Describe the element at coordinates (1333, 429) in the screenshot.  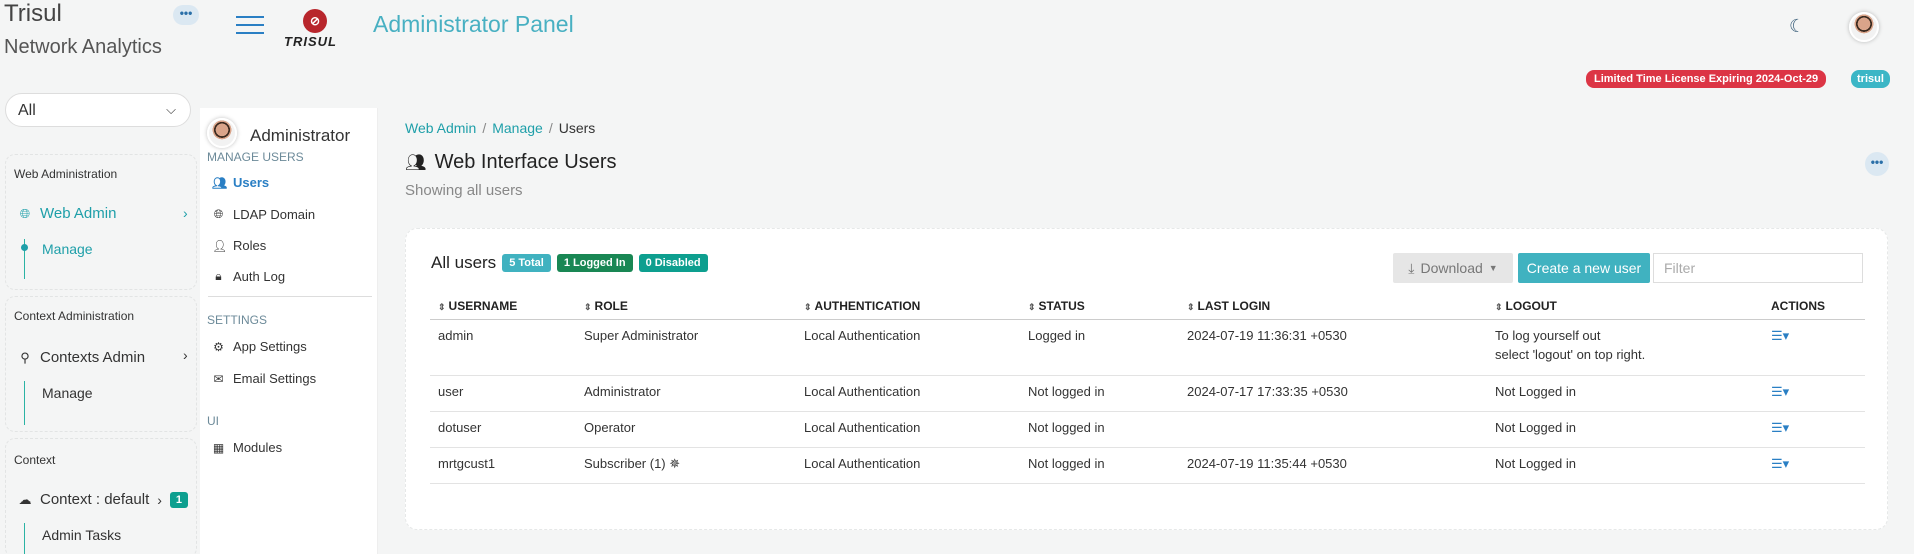
I see `cell-last-login` at that location.